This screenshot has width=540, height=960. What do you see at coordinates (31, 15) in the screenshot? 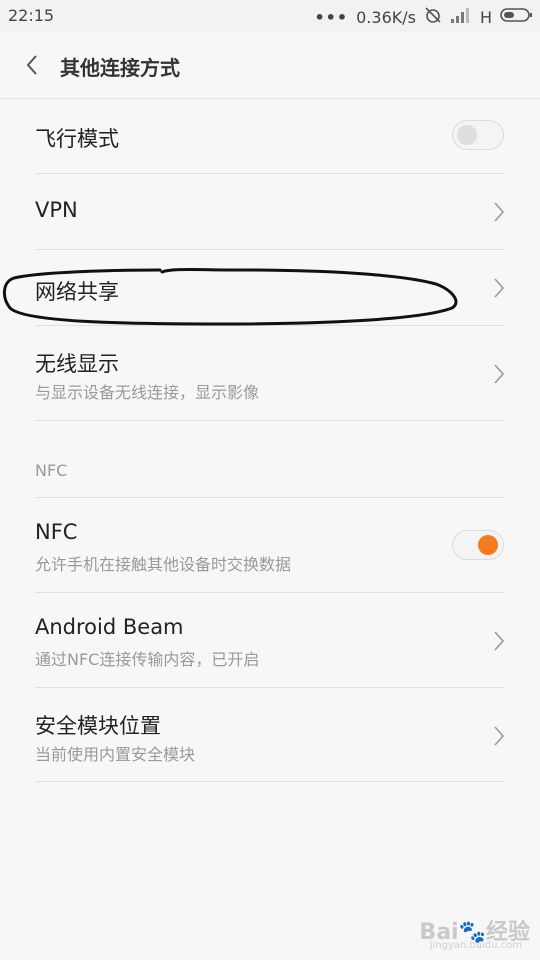
I see `status-time: 22:15` at bounding box center [31, 15].